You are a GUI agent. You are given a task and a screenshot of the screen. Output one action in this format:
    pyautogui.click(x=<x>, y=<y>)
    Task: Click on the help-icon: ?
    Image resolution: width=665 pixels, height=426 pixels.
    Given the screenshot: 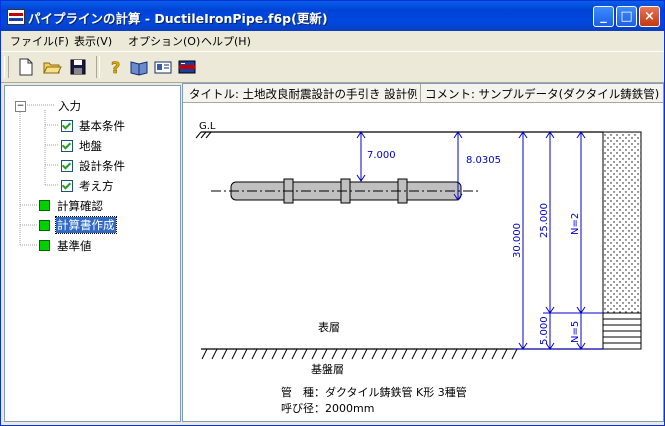 What is the action you would take?
    pyautogui.click(x=115, y=67)
    